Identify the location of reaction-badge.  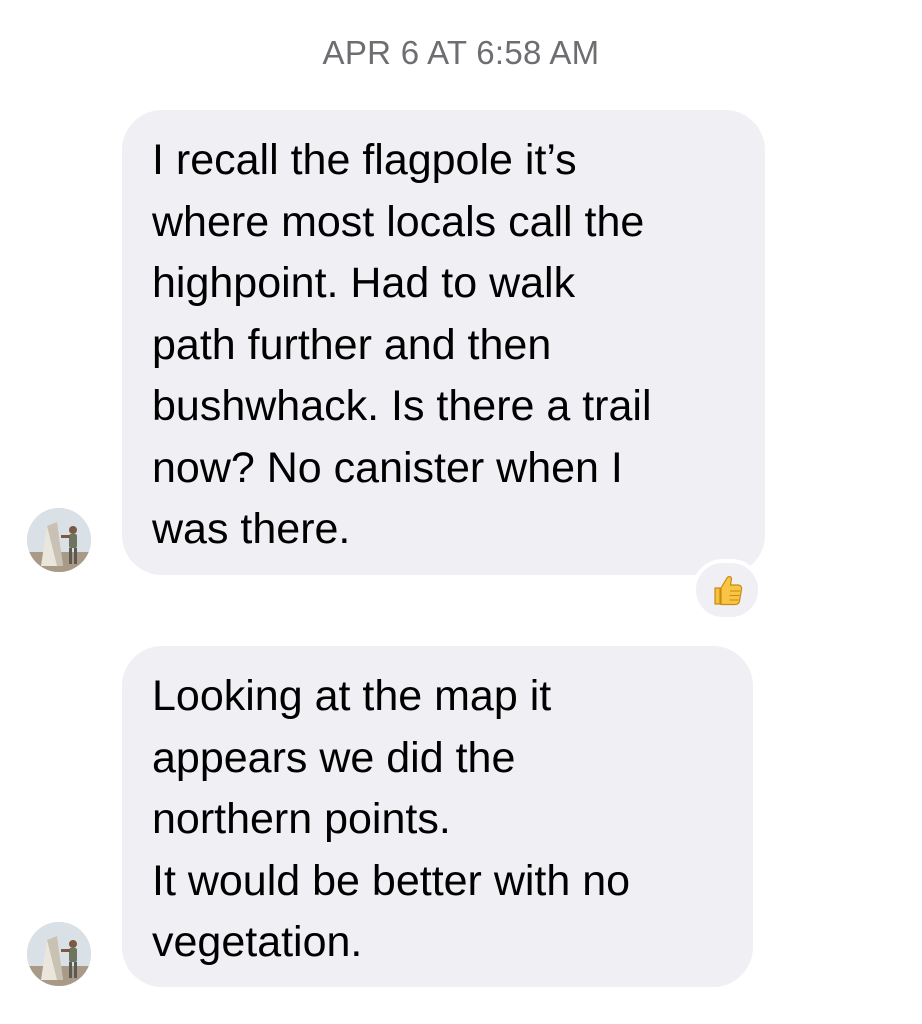
(727, 590).